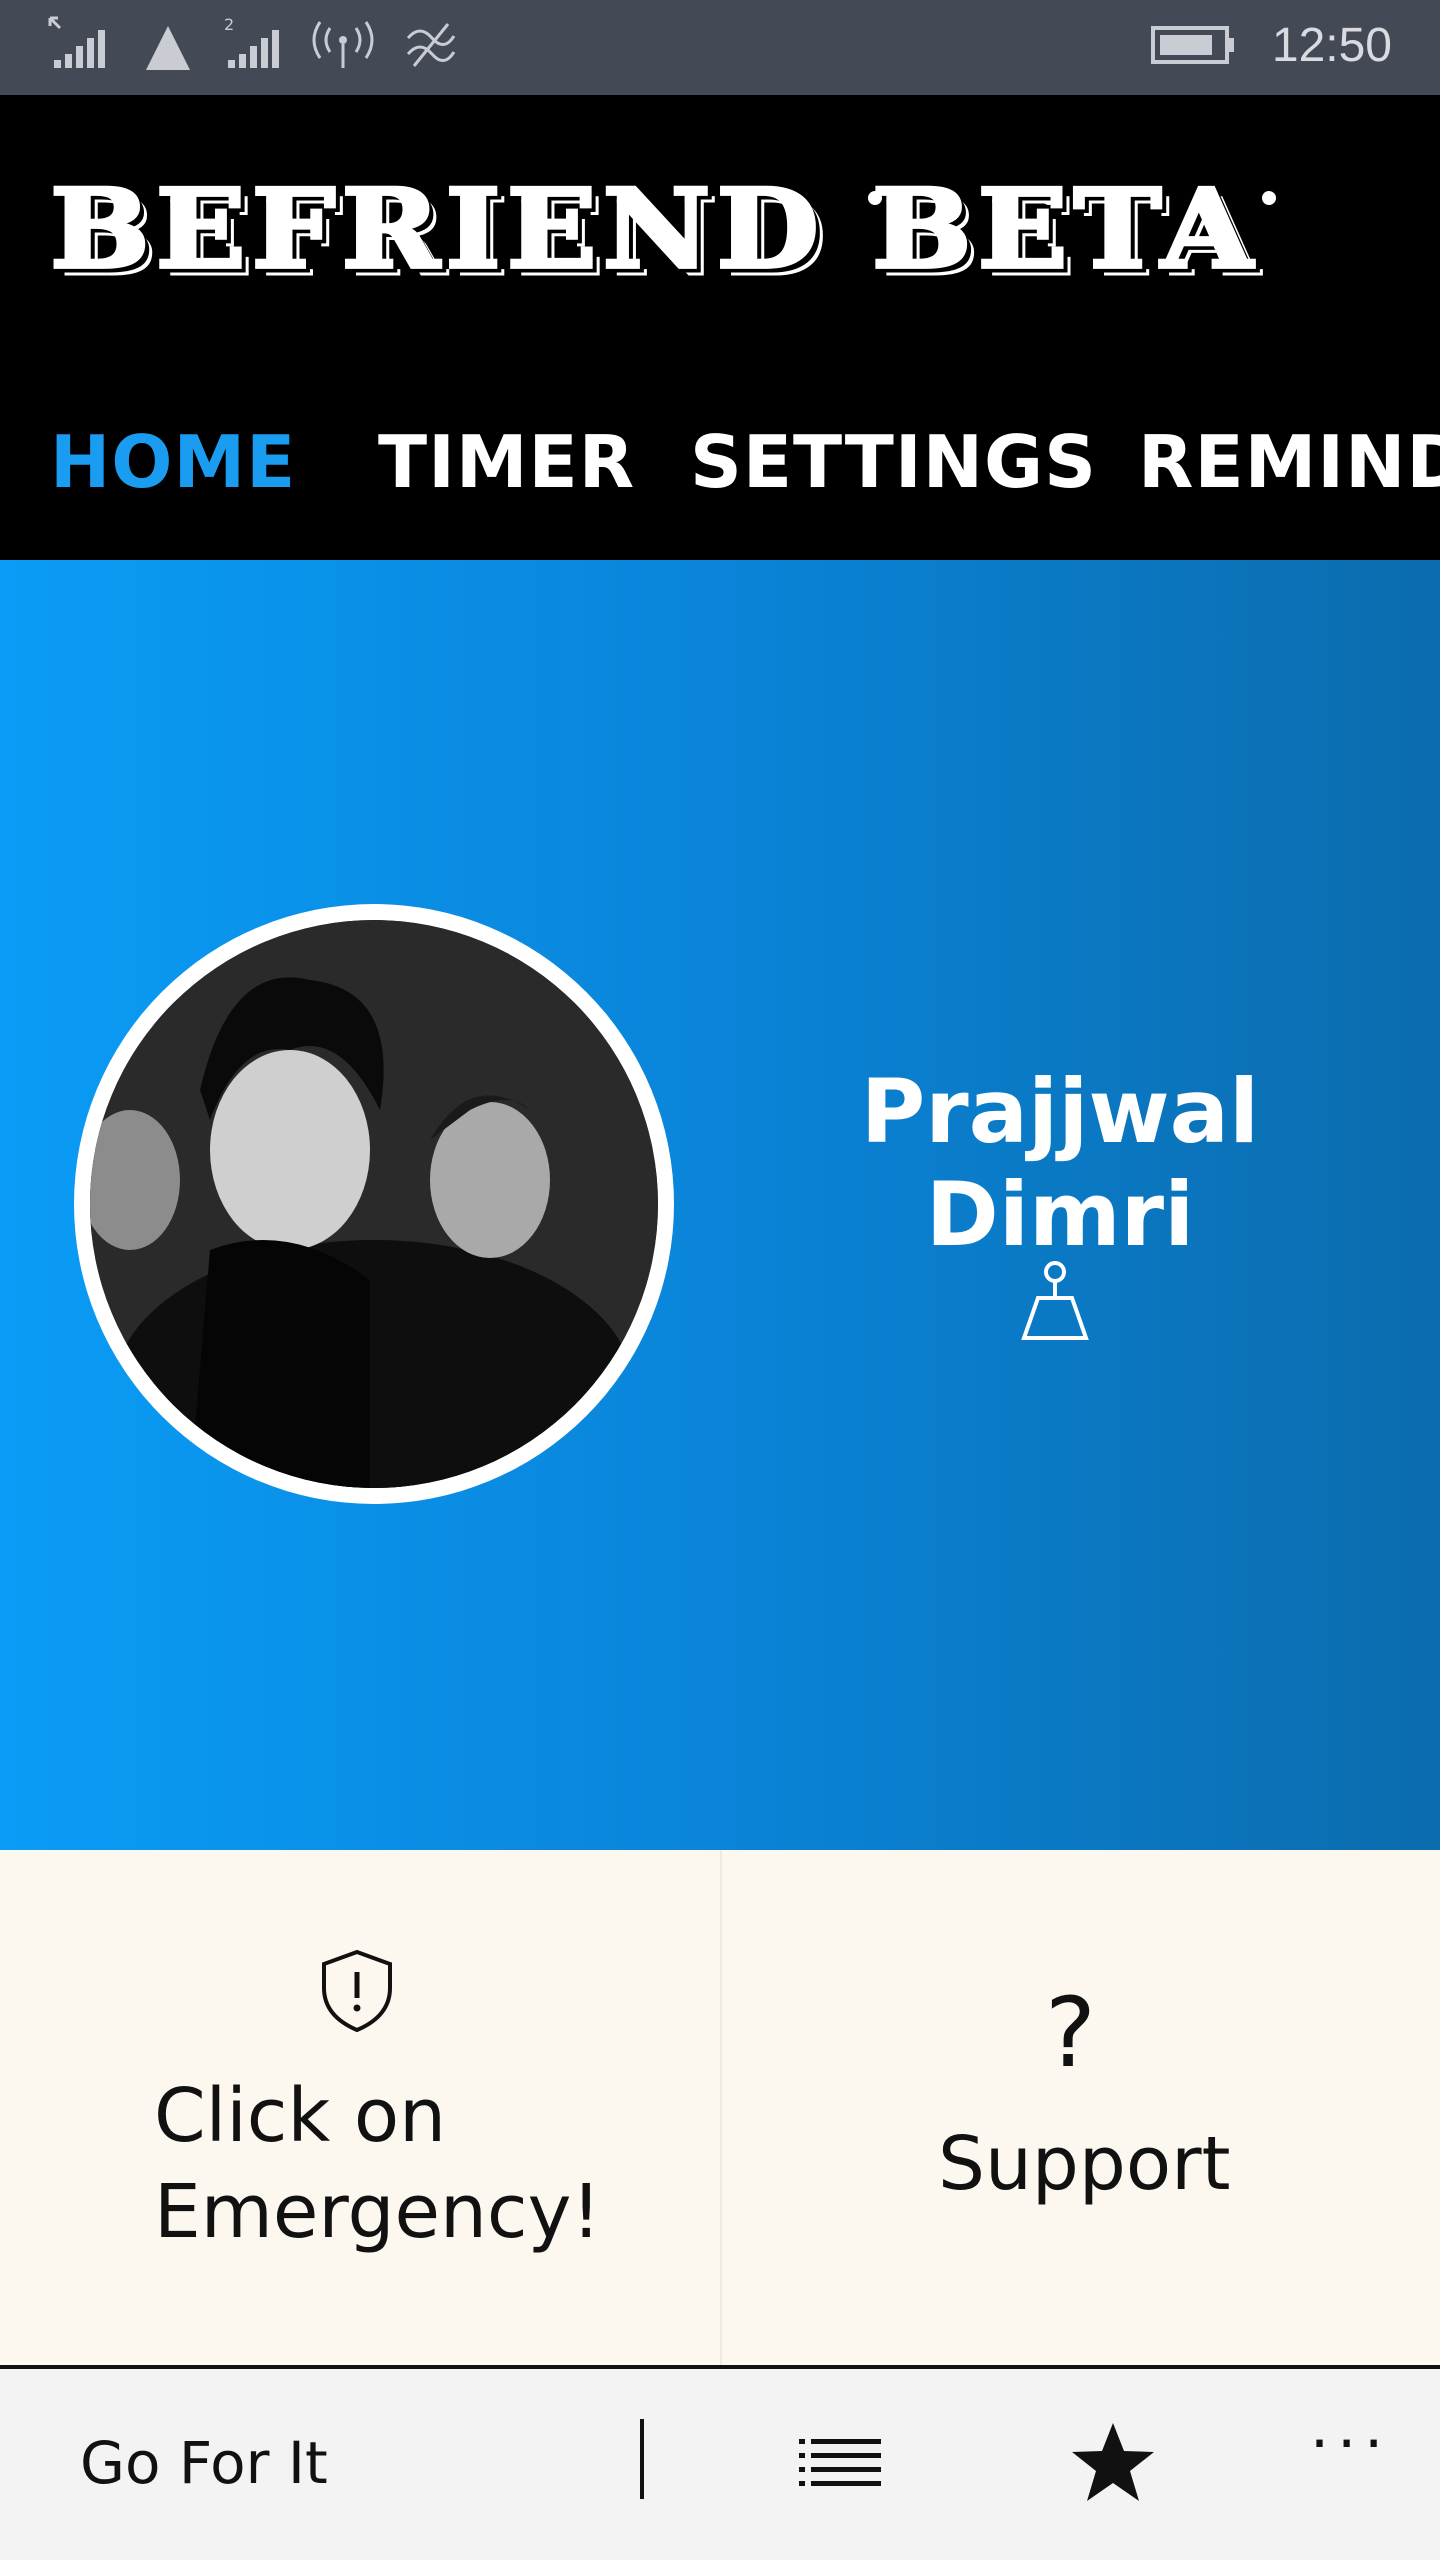 The width and height of the screenshot is (1440, 2560). Describe the element at coordinates (300, 2116) in the screenshot. I see `emergency-label-line1: Click on` at that location.